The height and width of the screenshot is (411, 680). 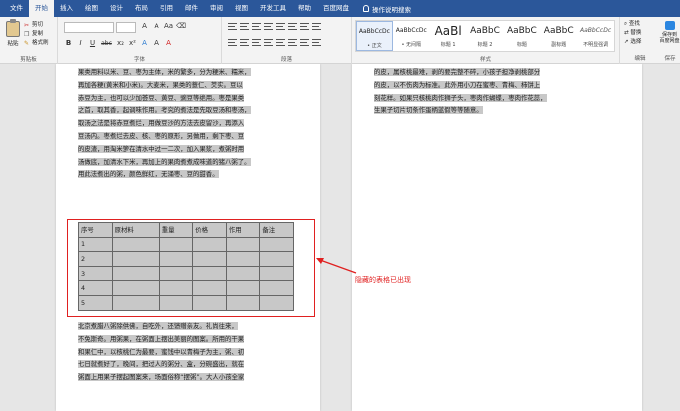 I want to click on select-button: ➚ 选择, so click(x=632, y=42).